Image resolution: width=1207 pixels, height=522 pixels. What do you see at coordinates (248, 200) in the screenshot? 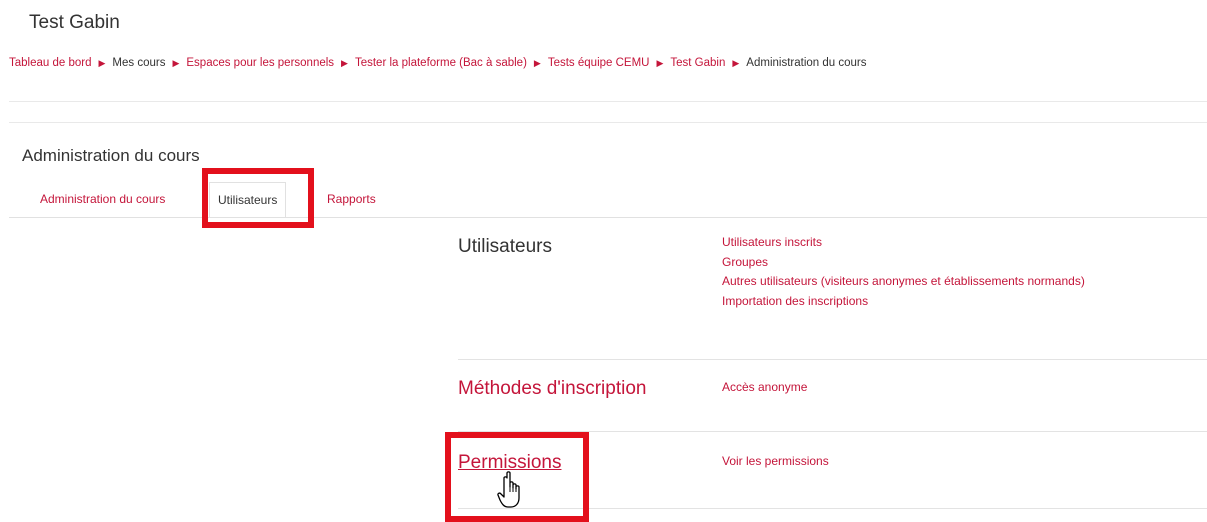
I see `tab-utilisateurs: Utilisateurs` at bounding box center [248, 200].